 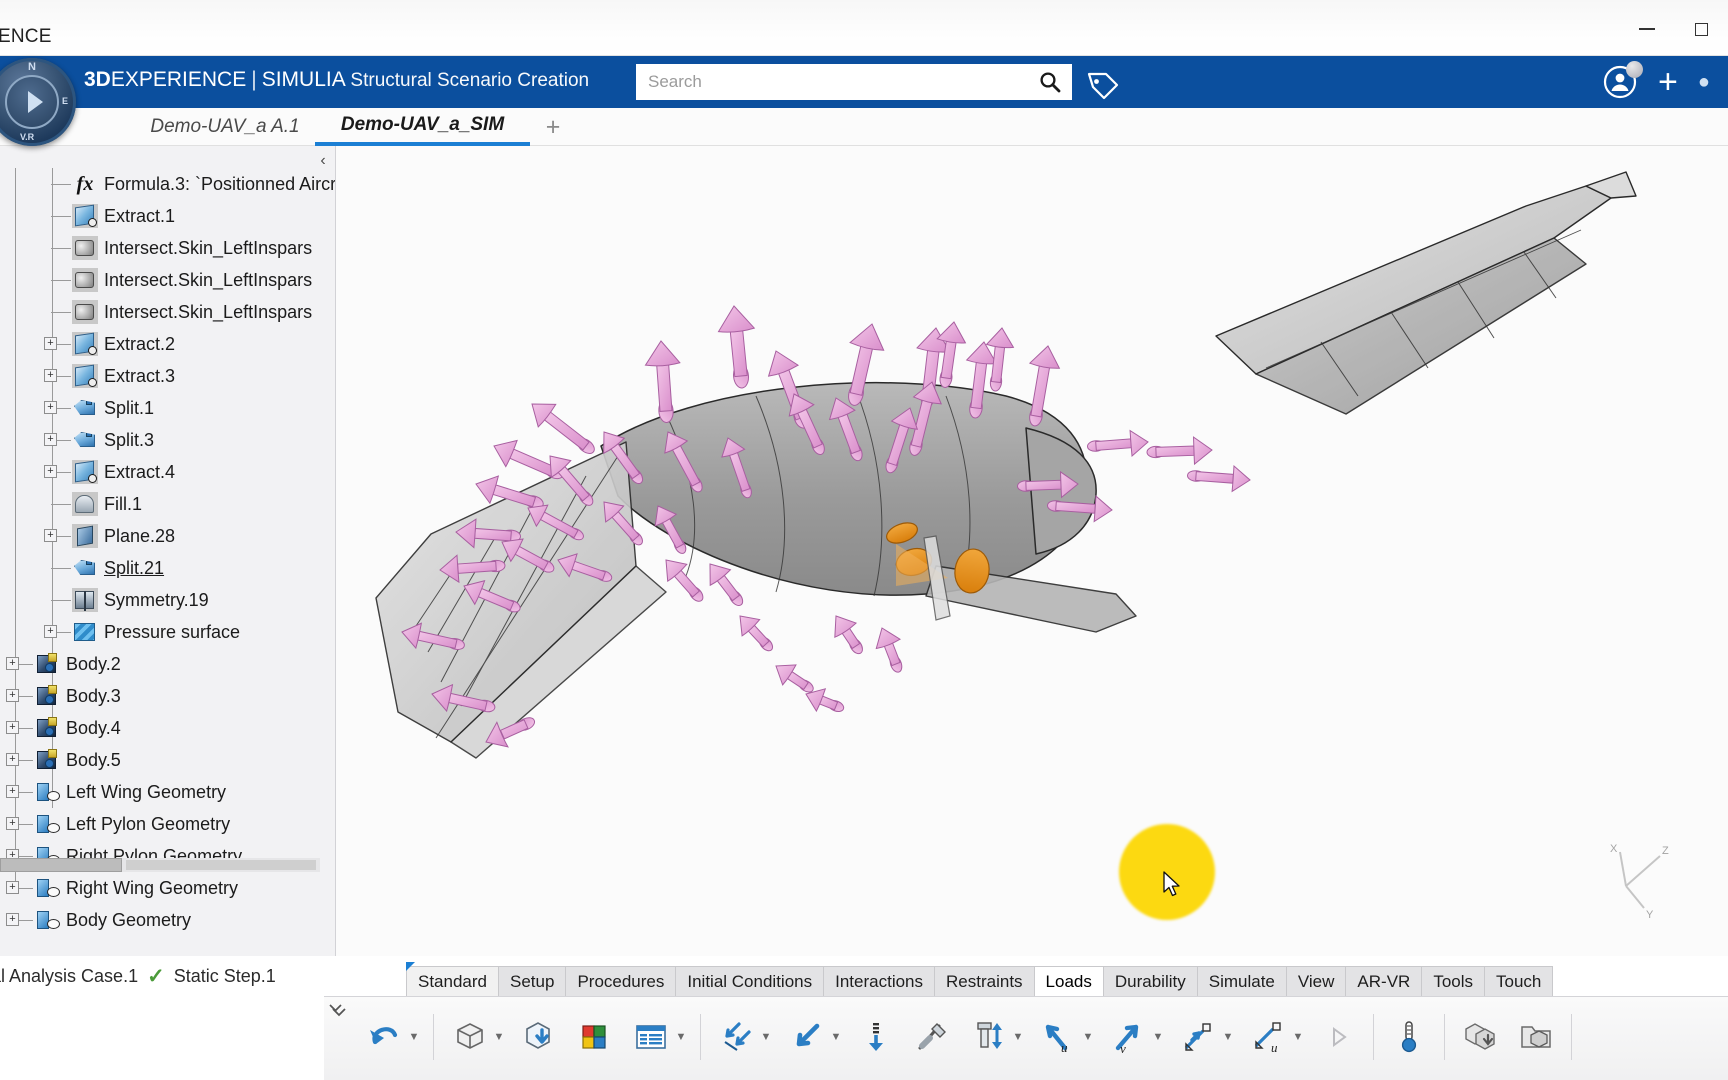 I want to click on nodal-force-u-button: u ▼, so click(x=1065, y=1037).